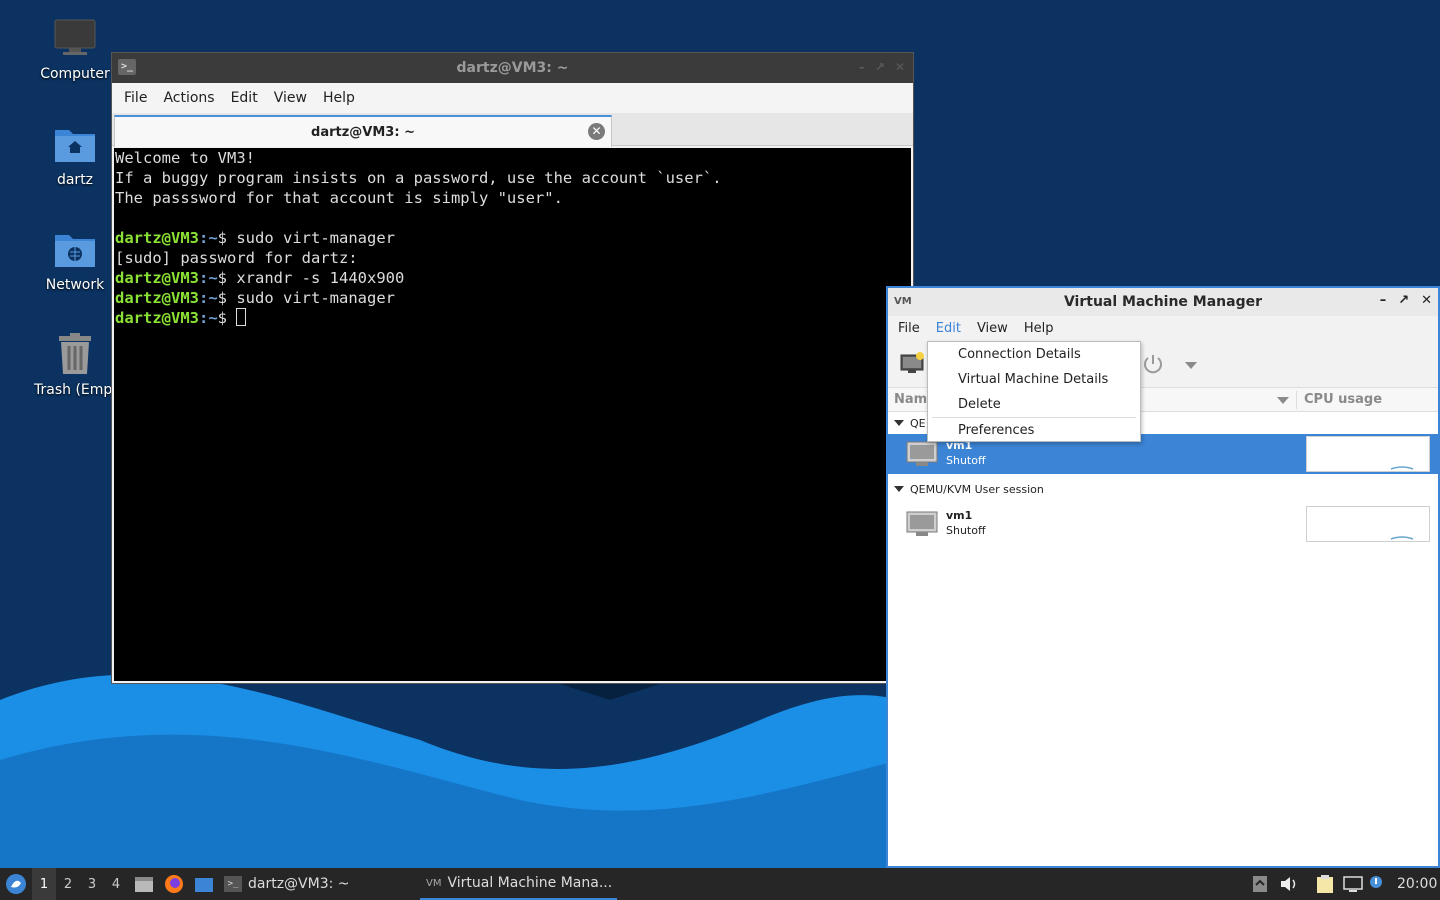  What do you see at coordinates (1034, 354) in the screenshot?
I see `menu-item-connection-details: Connection Details` at bounding box center [1034, 354].